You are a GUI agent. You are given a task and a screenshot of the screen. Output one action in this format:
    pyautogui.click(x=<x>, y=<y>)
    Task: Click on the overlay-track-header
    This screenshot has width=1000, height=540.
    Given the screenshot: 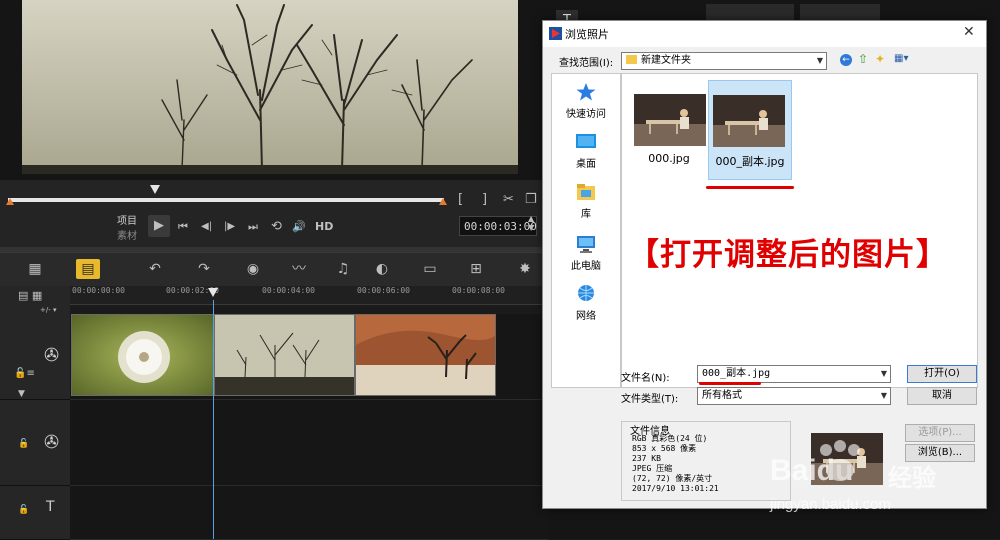 What is the action you would take?
    pyautogui.click(x=35, y=443)
    